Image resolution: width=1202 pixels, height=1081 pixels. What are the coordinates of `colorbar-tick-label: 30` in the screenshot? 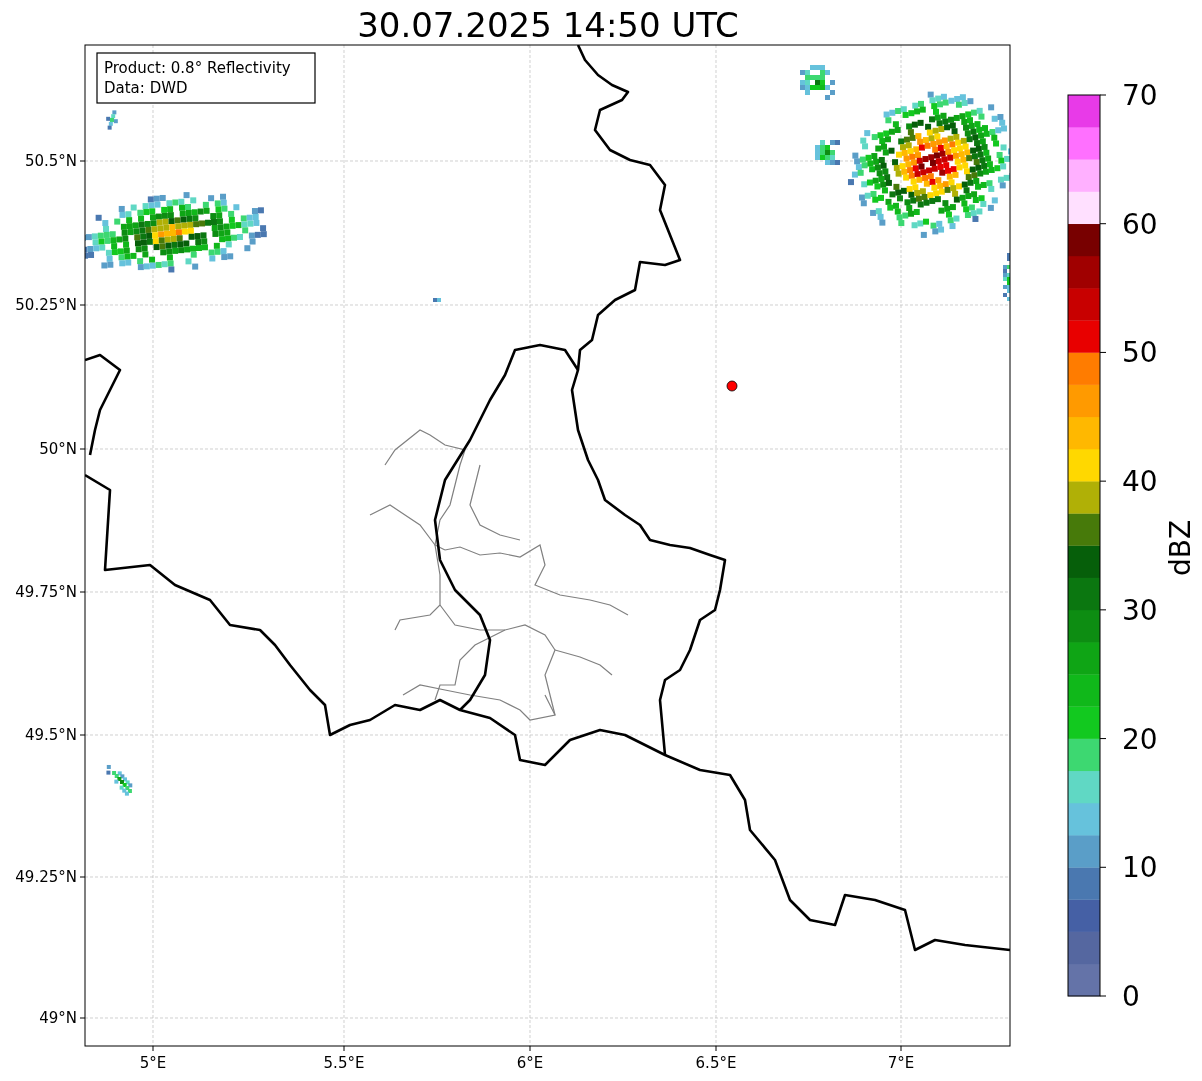 It's located at (1140, 610).